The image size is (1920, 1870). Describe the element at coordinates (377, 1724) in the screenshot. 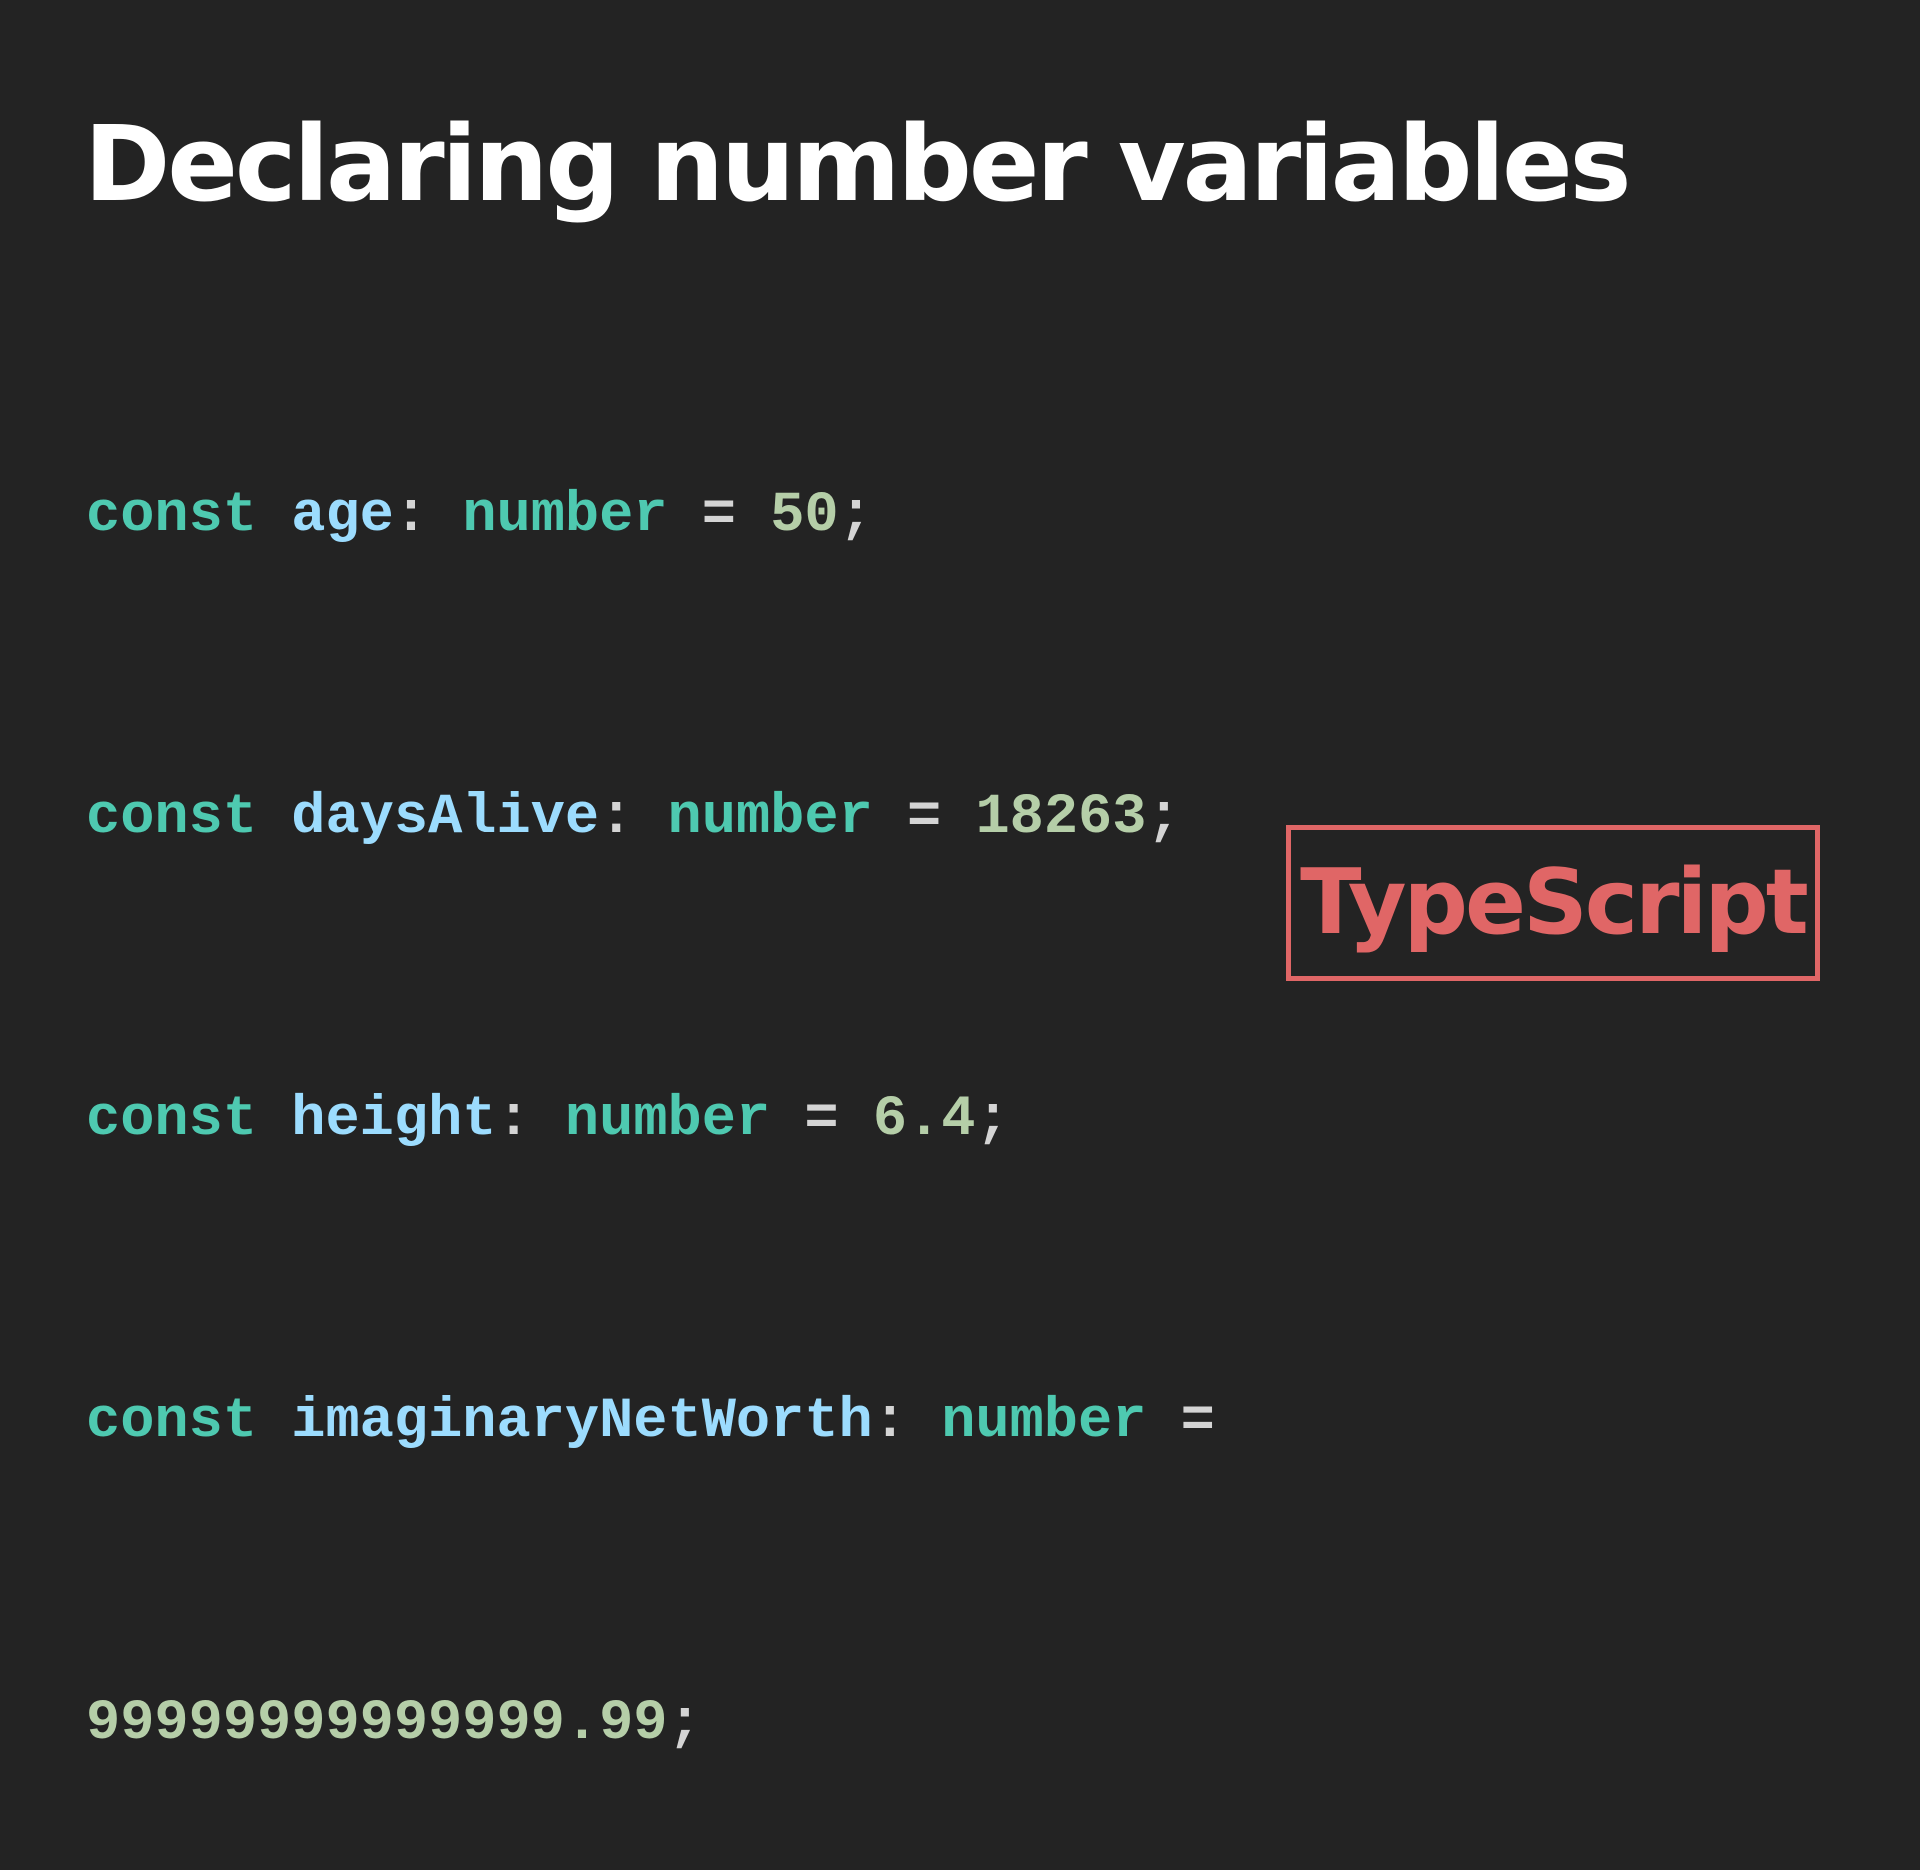

I see `number-literal: 99999999999999.99` at that location.